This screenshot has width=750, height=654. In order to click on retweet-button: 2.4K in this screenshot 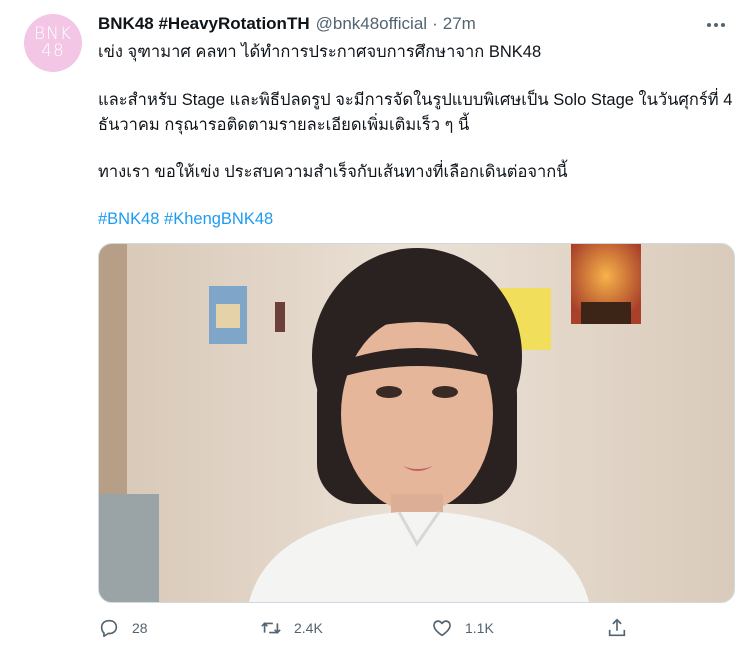, I will do `click(291, 628)`.